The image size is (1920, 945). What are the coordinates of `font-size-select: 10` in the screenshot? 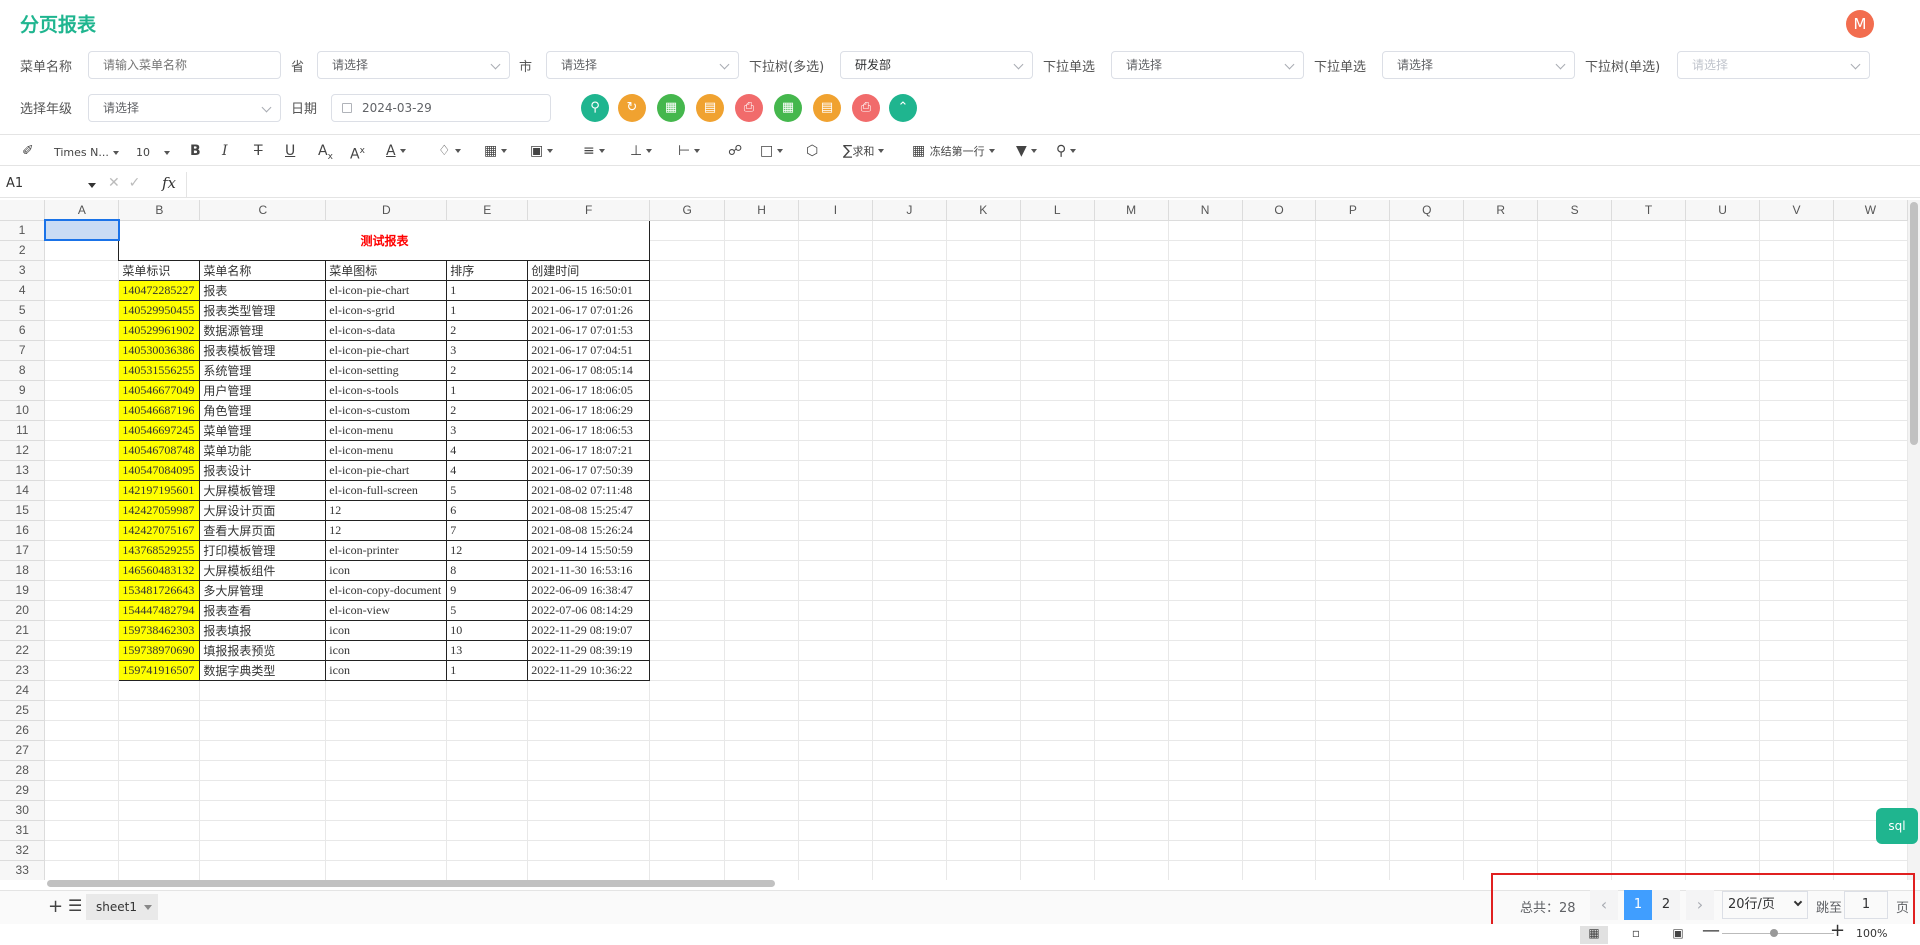 It's located at (153, 153).